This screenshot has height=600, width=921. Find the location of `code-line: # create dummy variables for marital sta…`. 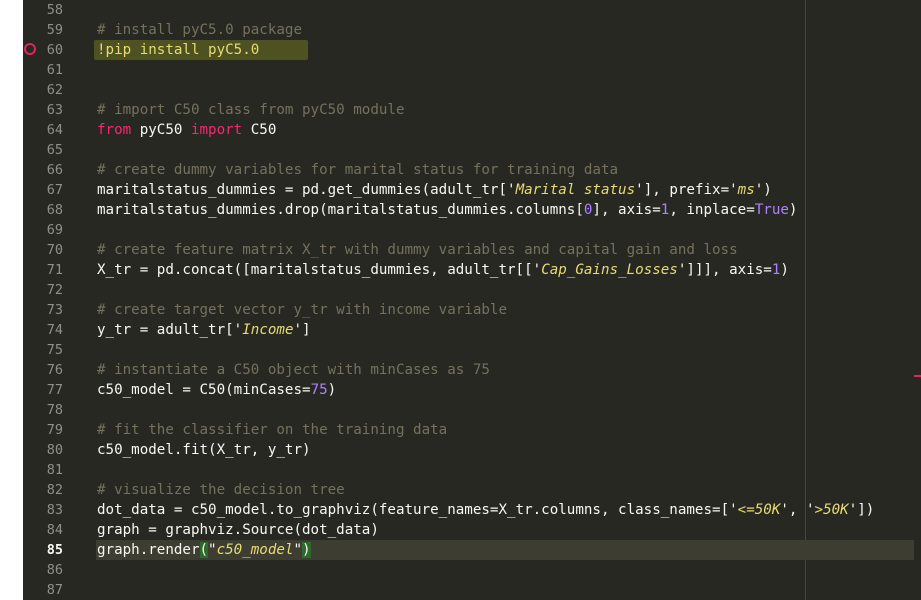

code-line: # create dummy variables for marital sta… is located at coordinates (499, 170).